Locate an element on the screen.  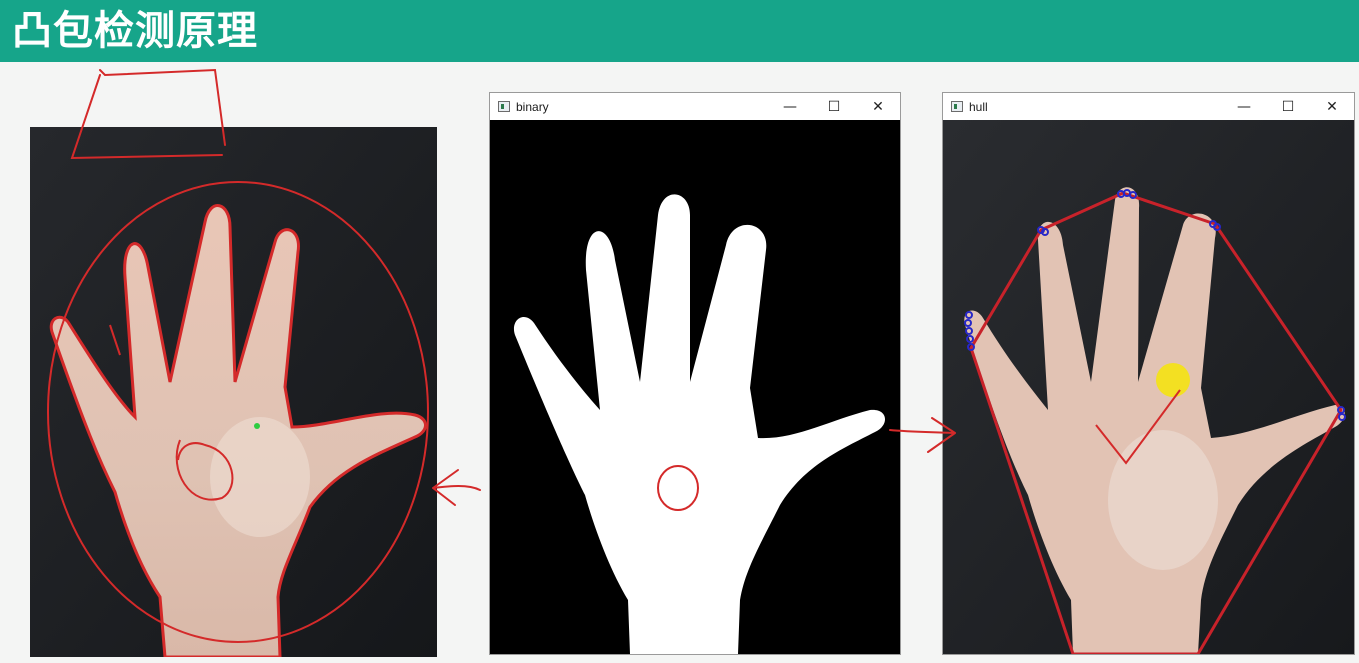
slide-title-bar: 凸包检测原理 is located at coordinates (679, 31).